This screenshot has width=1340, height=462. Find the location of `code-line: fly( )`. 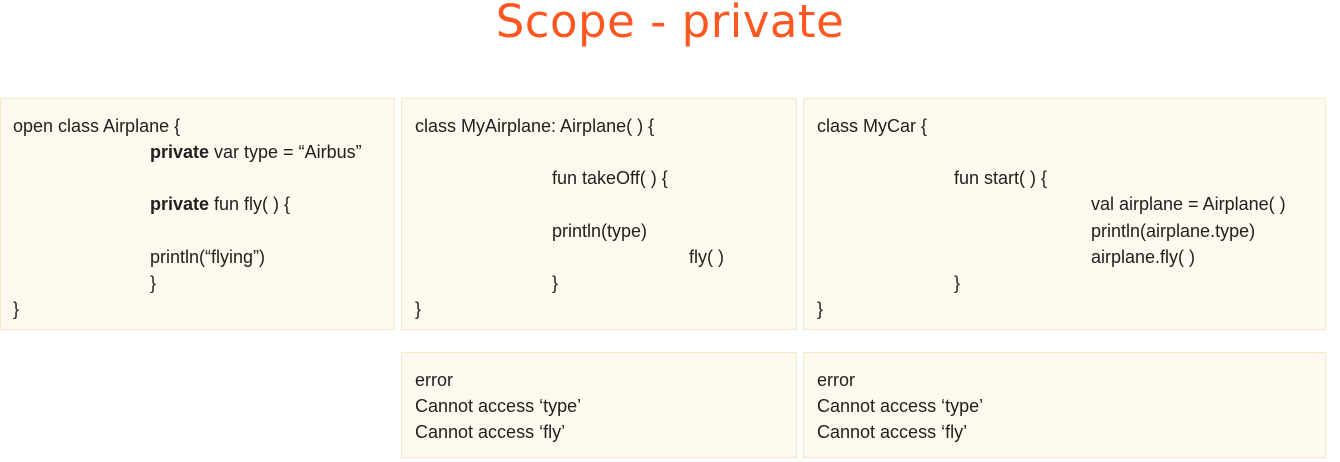

code-line: fly( ) is located at coordinates (706, 257).